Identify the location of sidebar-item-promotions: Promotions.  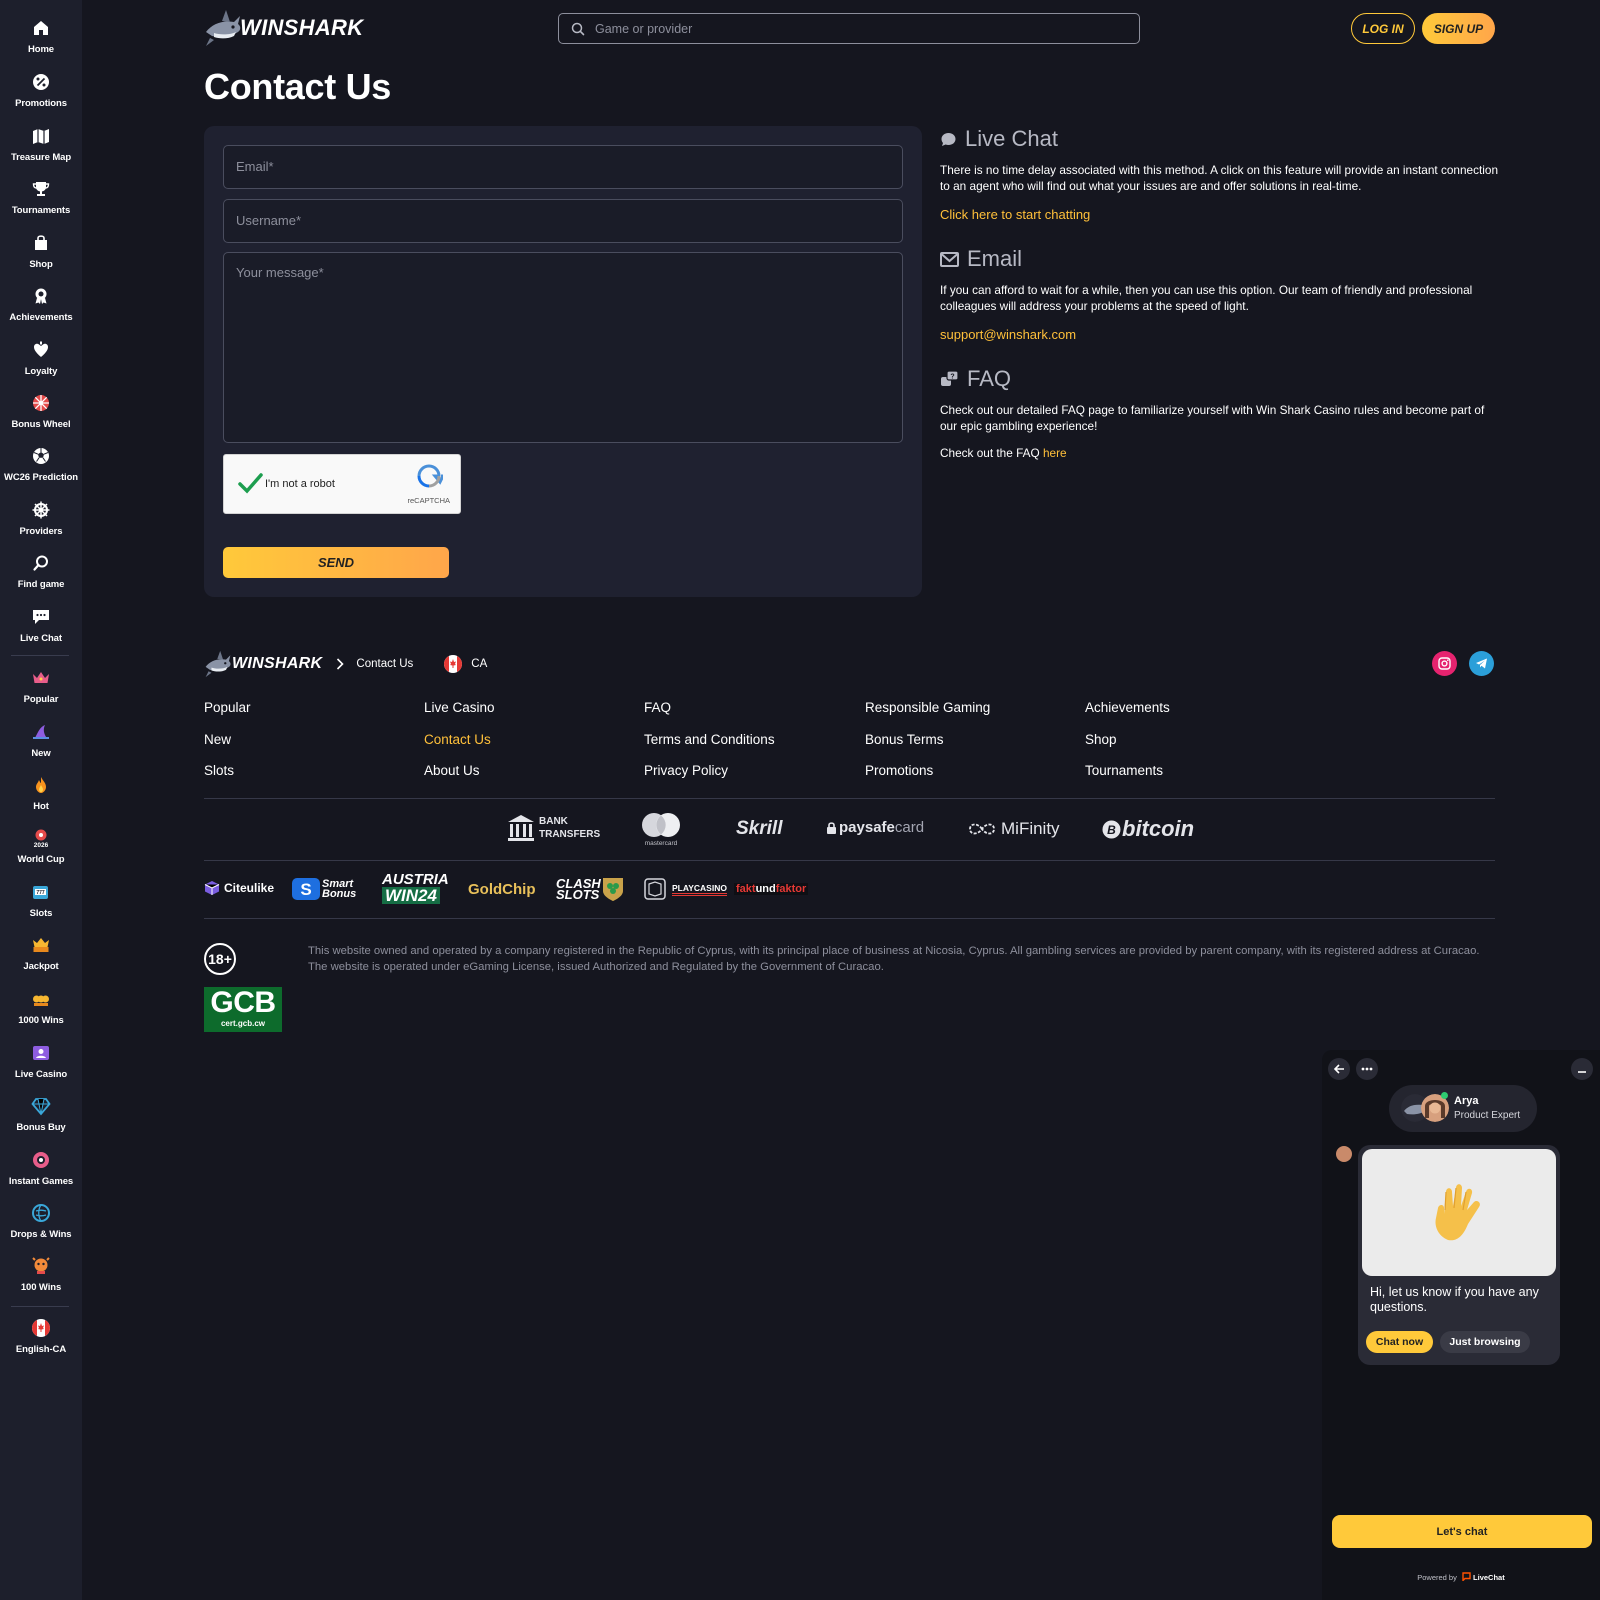
(41, 90).